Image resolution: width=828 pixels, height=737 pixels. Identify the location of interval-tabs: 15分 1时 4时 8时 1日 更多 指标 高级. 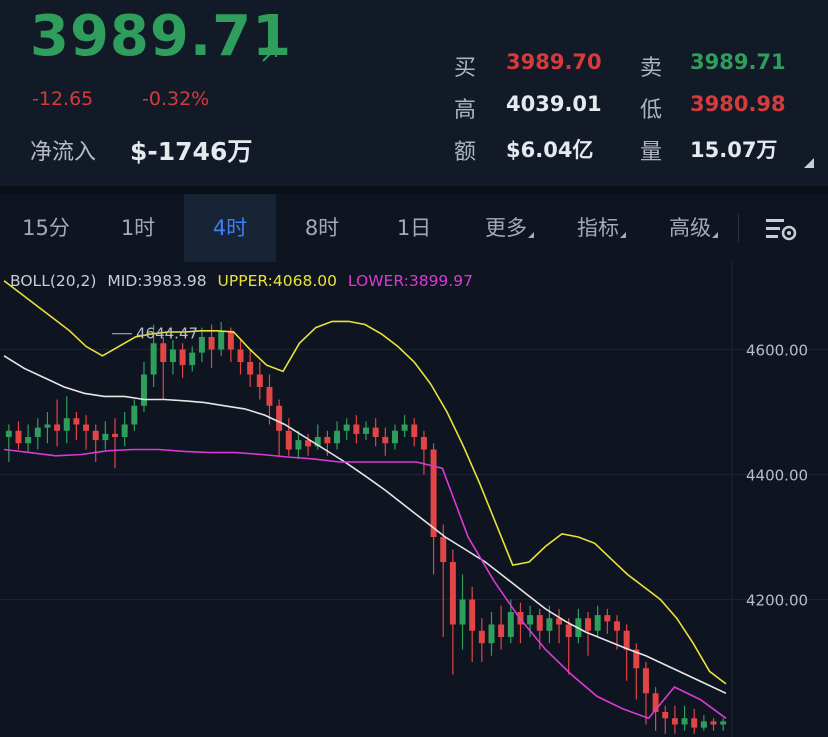
(414, 228).